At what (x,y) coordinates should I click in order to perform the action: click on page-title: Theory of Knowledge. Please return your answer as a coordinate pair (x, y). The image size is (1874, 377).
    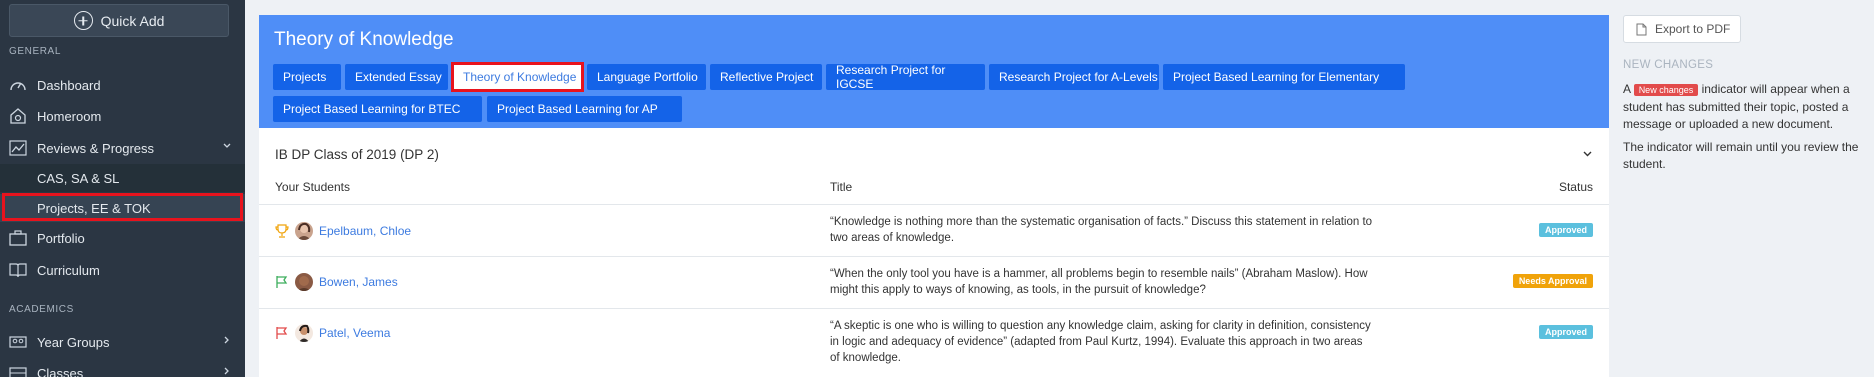
    Looking at the image, I should click on (364, 39).